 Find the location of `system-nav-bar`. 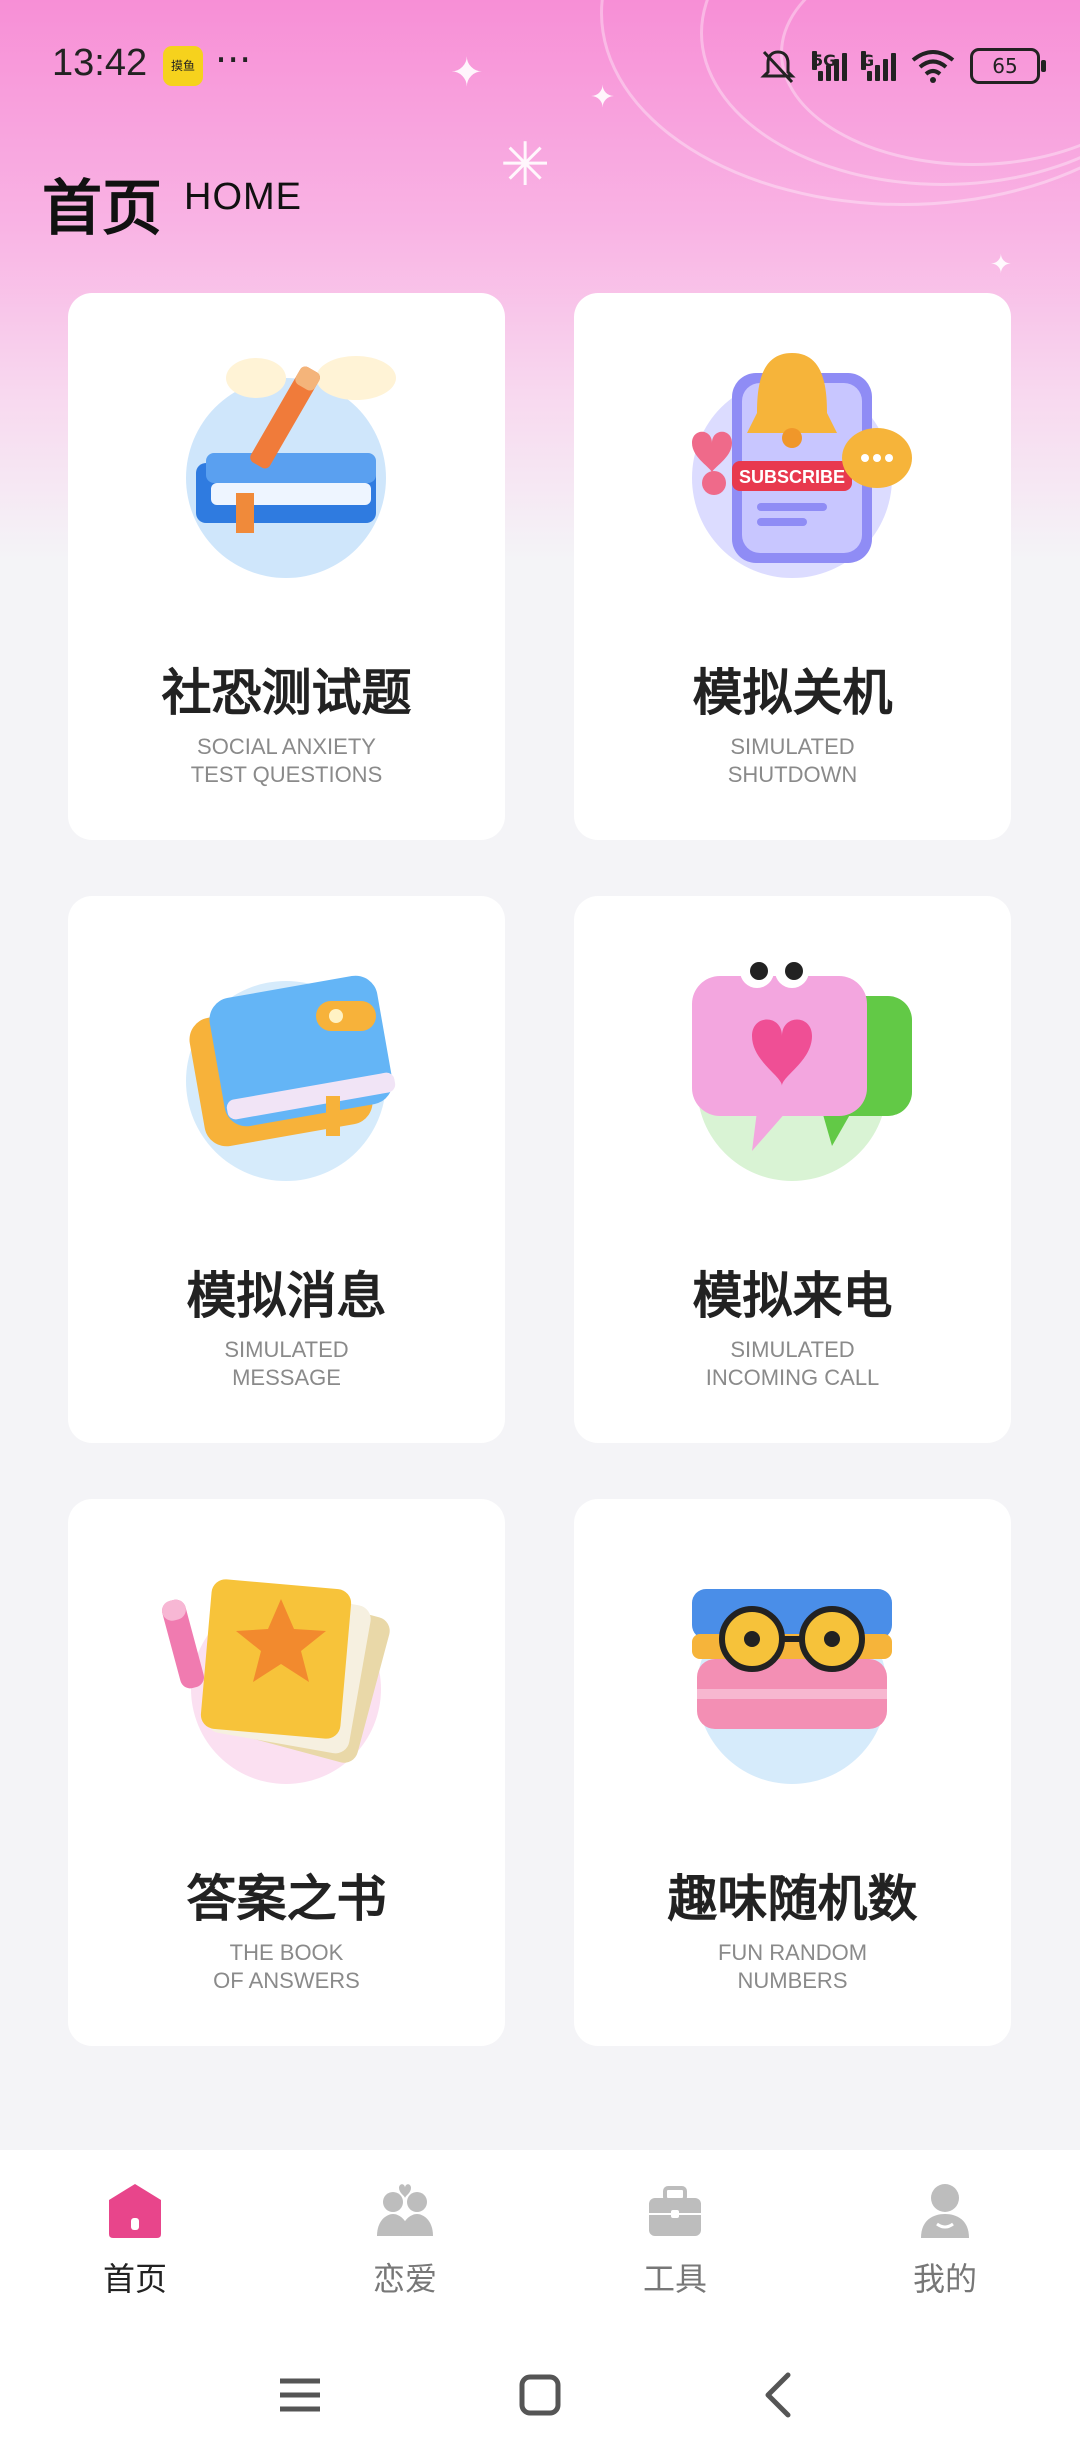

system-nav-bar is located at coordinates (540, 2392).